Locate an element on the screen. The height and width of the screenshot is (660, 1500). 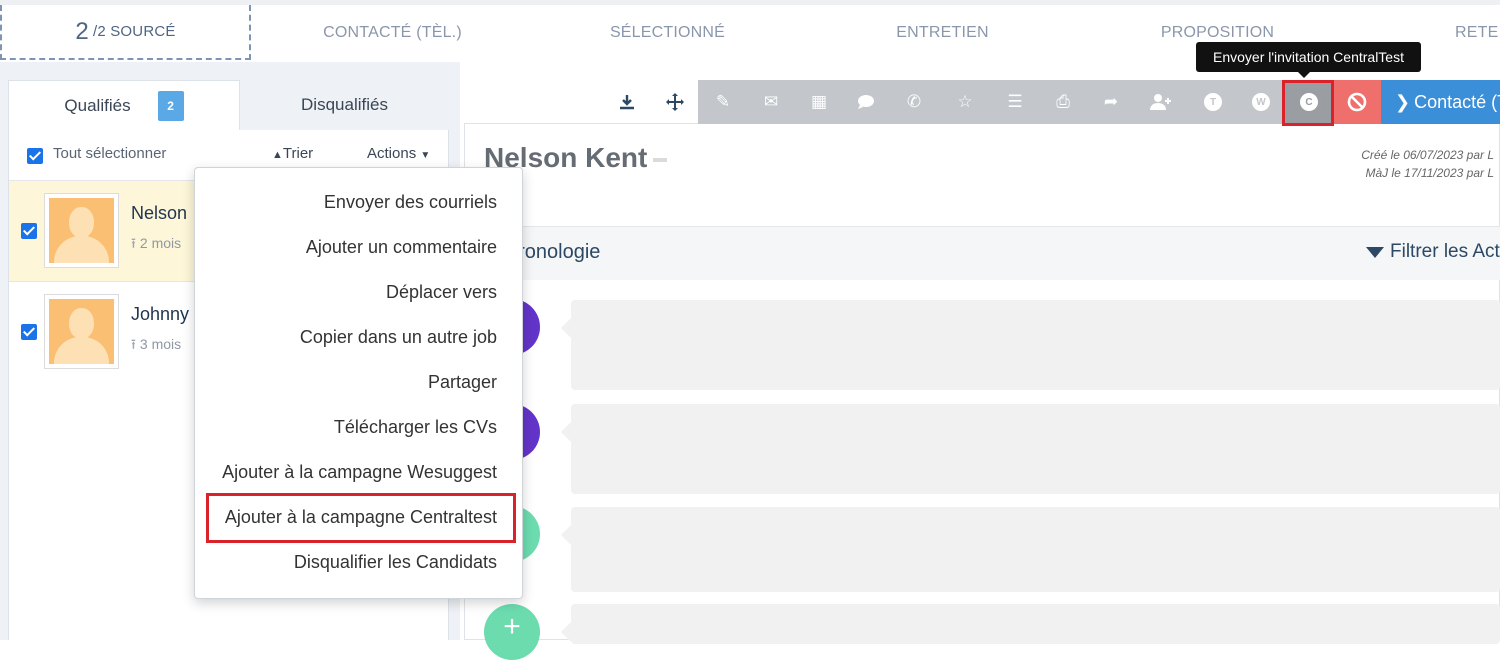
filter-activities-button: Filtrer les Act is located at coordinates (1433, 252).